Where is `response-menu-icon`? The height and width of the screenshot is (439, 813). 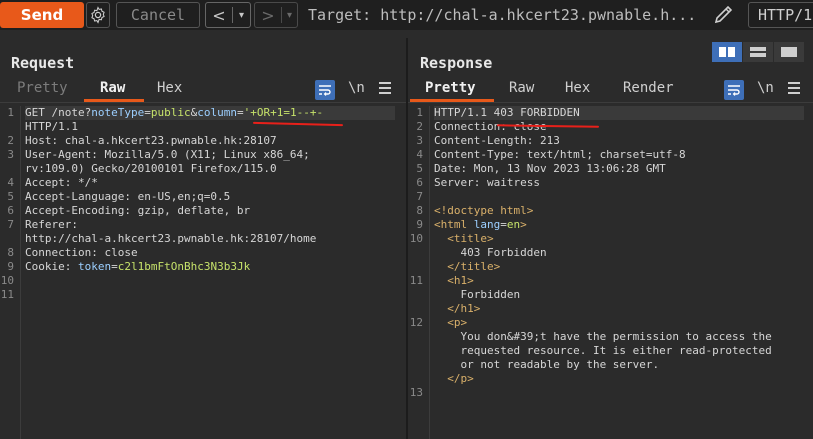 response-menu-icon is located at coordinates (794, 89).